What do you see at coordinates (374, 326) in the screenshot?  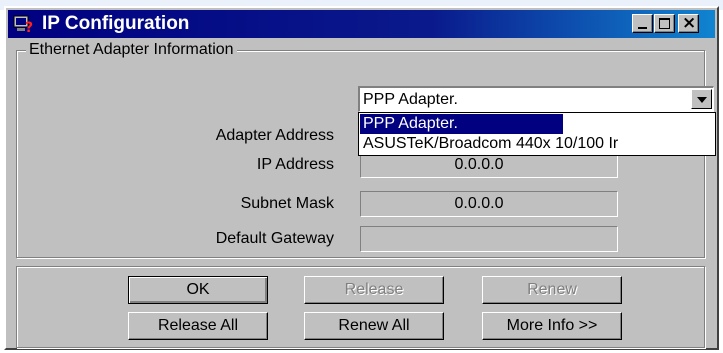 I see `renew-all-button: Renew All` at bounding box center [374, 326].